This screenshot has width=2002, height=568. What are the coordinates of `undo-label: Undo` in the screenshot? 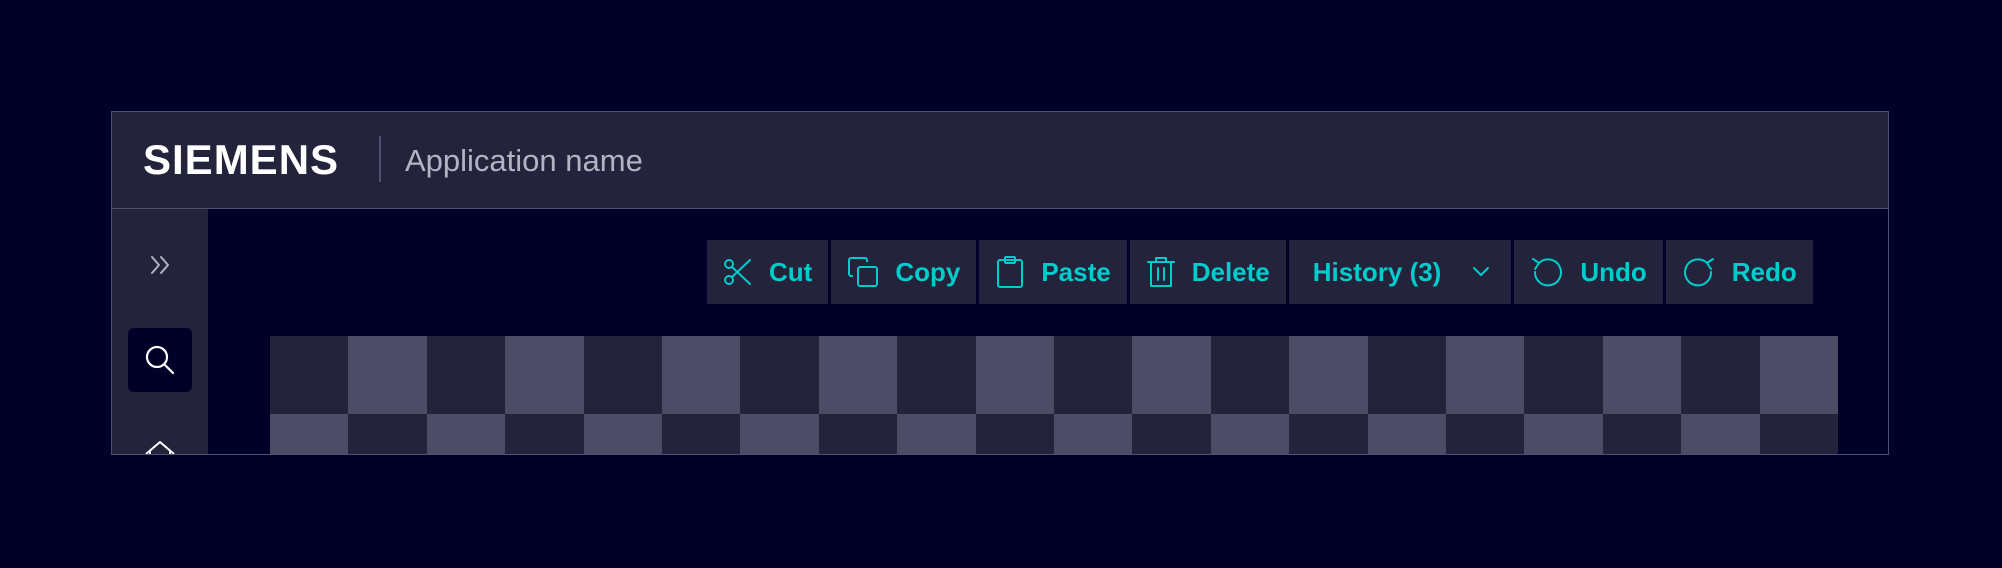 It's located at (1613, 271).